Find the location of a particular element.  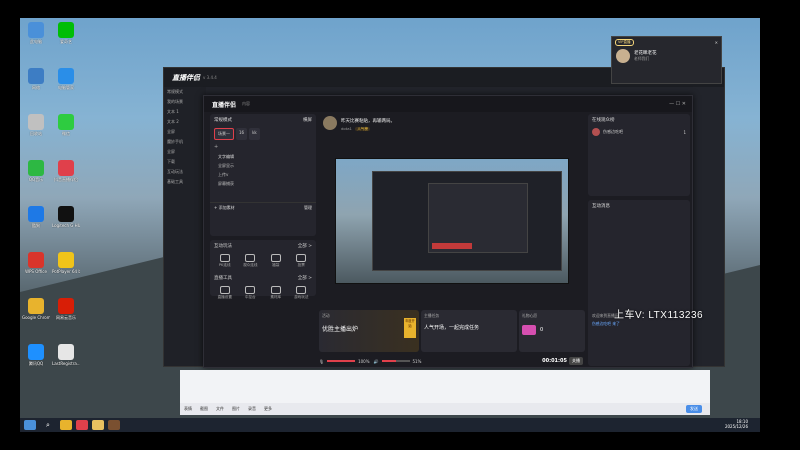

orientation-toggle: 横屏 is located at coordinates (307, 120).